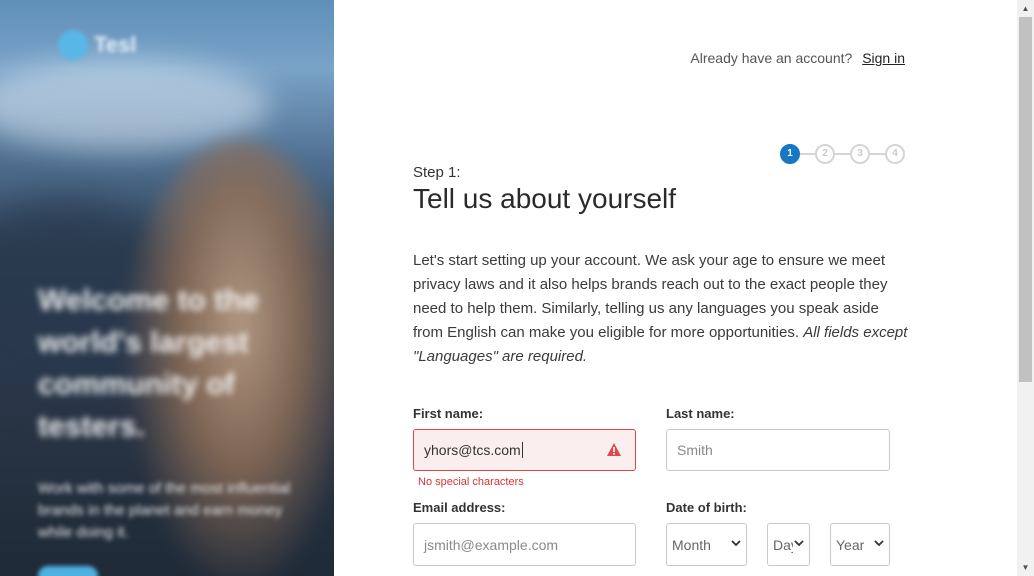 The height and width of the screenshot is (576, 1034). Describe the element at coordinates (1025, 567) in the screenshot. I see `scroll-down-arrow-icon: ▼` at that location.